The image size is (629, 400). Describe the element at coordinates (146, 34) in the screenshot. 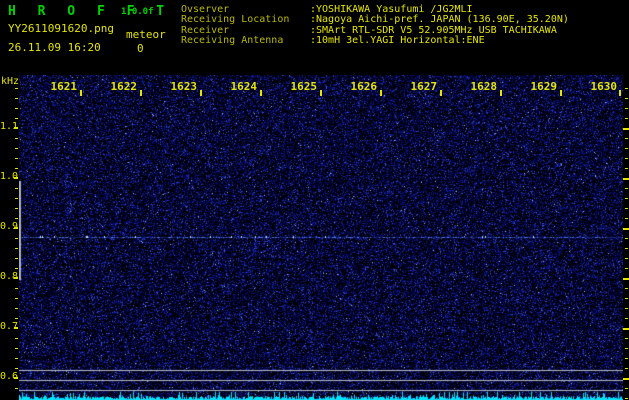

I see `mode-label: meteor` at that location.